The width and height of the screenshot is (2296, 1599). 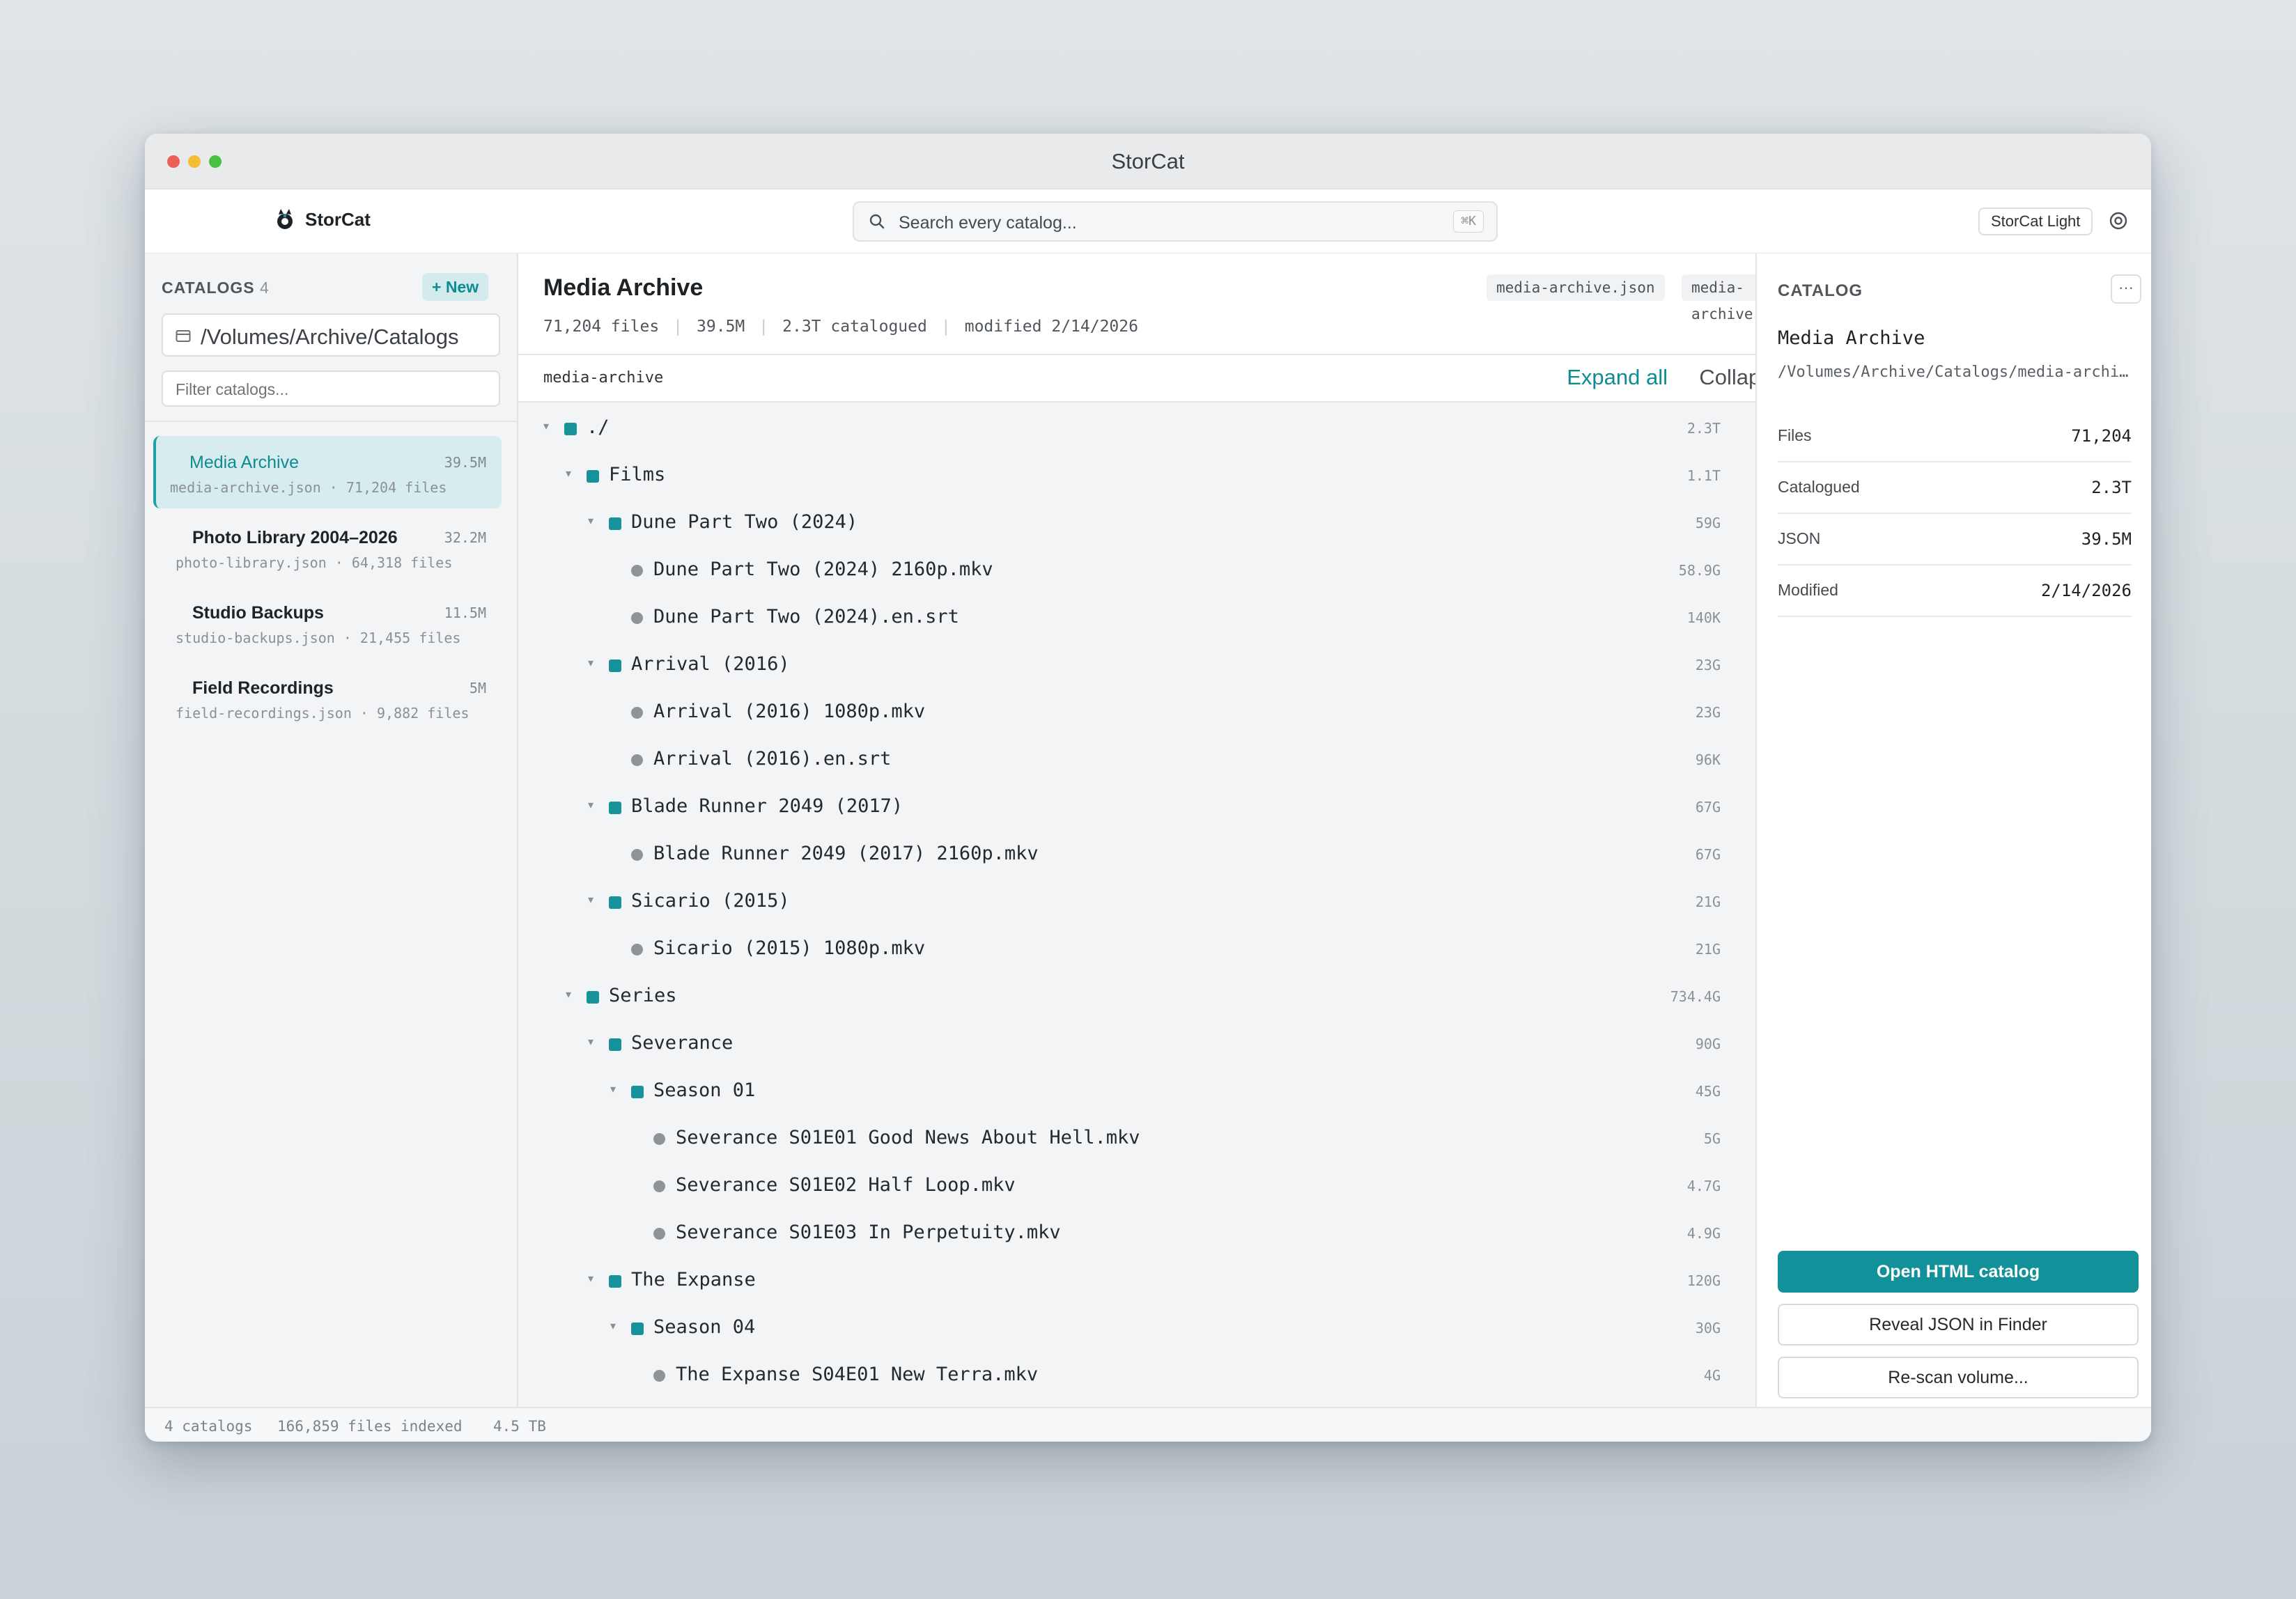 What do you see at coordinates (704, 1327) in the screenshot?
I see `tree-item-name: Season 04` at bounding box center [704, 1327].